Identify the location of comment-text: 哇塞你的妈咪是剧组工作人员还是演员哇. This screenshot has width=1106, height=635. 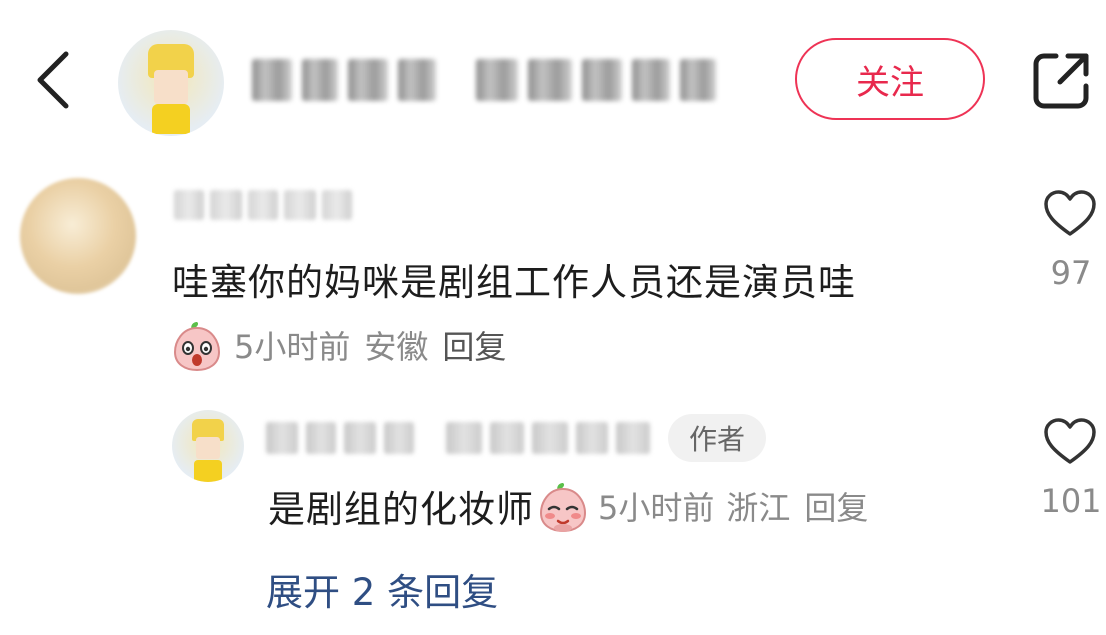
(514, 282).